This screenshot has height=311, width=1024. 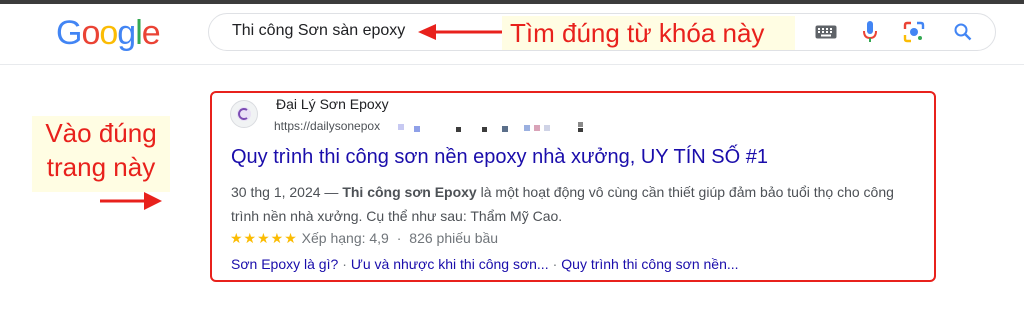 I want to click on logo-letter: g, so click(x=126, y=33).